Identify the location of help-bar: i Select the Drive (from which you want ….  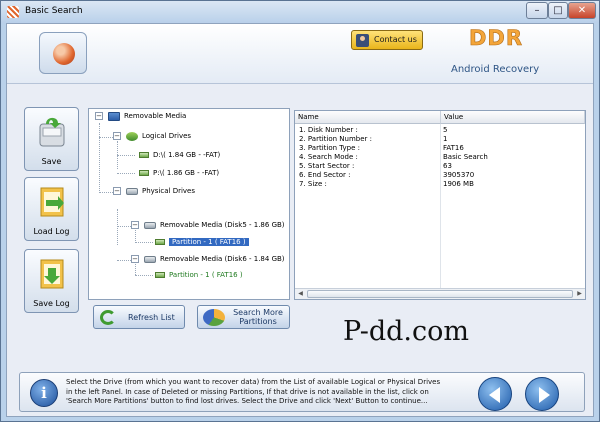
(302, 392).